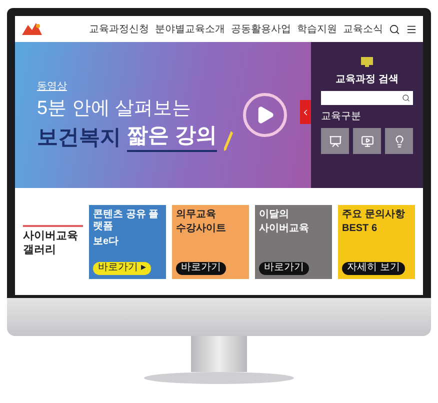  Describe the element at coordinates (363, 29) in the screenshot. I see `nav-link: 교육소식` at that location.